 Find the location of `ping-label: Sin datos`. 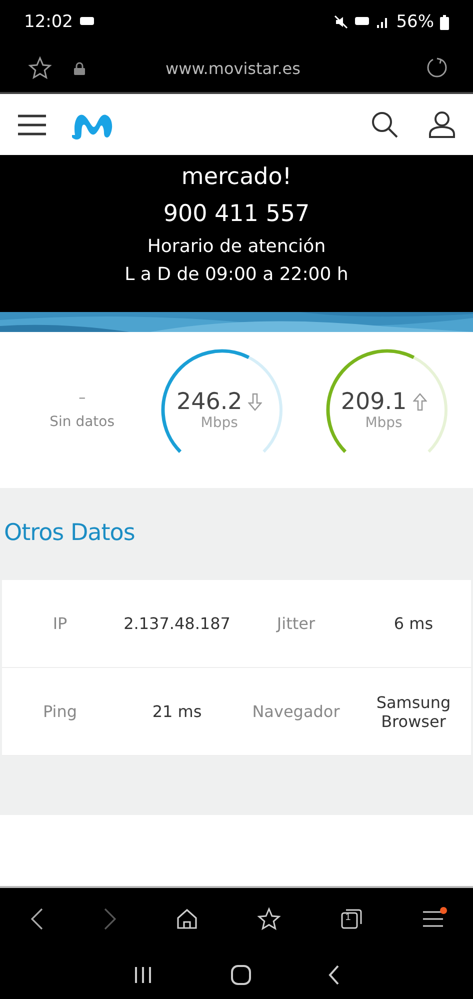

ping-label: Sin datos is located at coordinates (82, 422).